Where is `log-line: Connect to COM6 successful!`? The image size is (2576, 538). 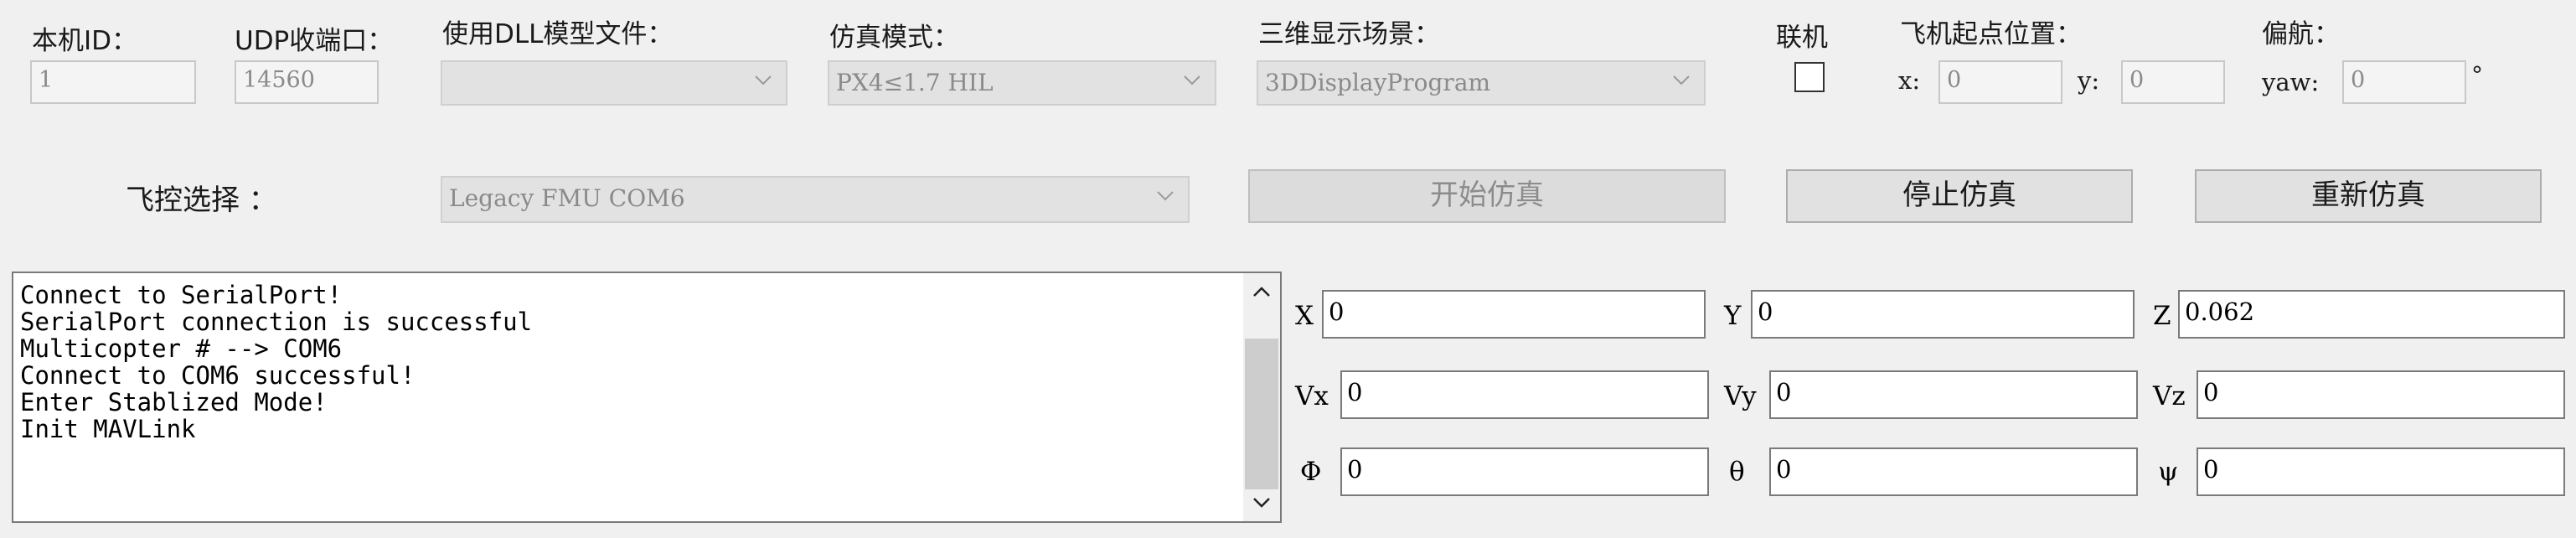
log-line: Connect to COM6 successful! is located at coordinates (218, 375).